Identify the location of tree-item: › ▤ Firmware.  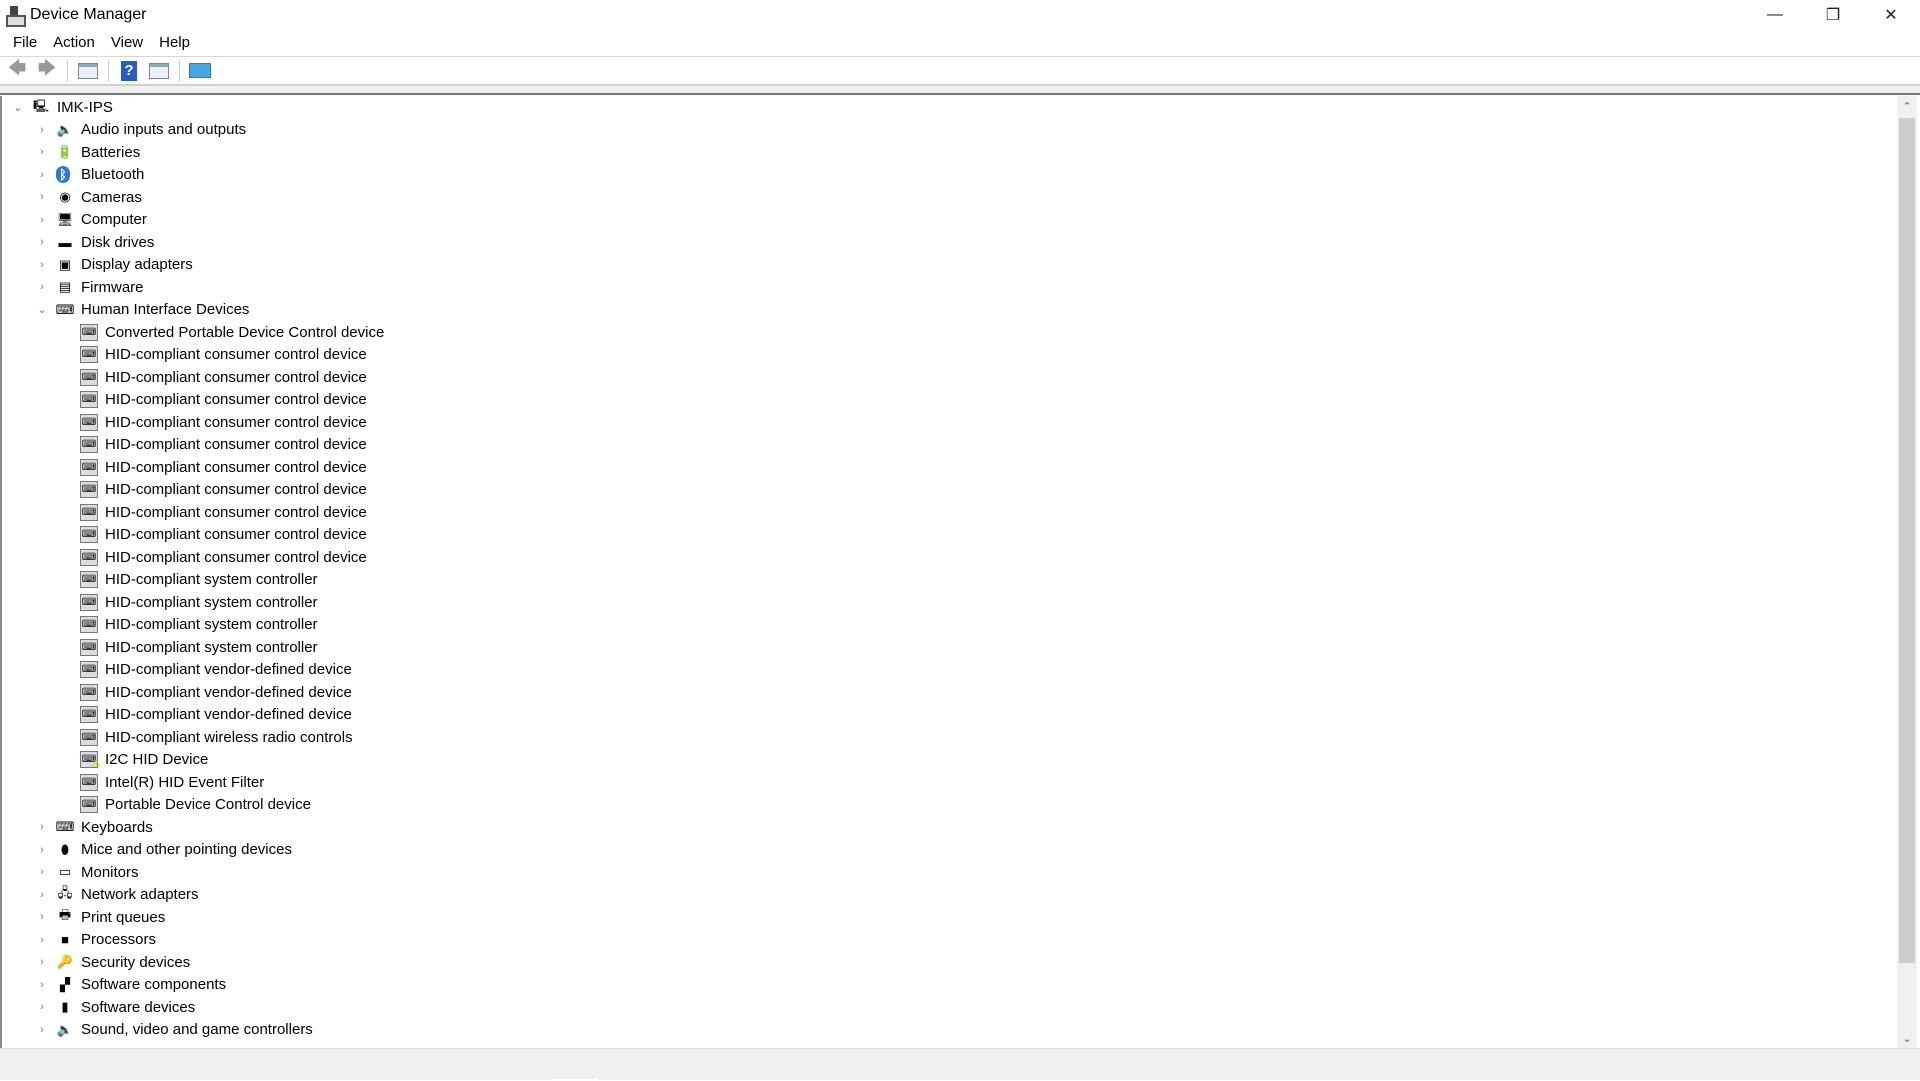
(949, 287).